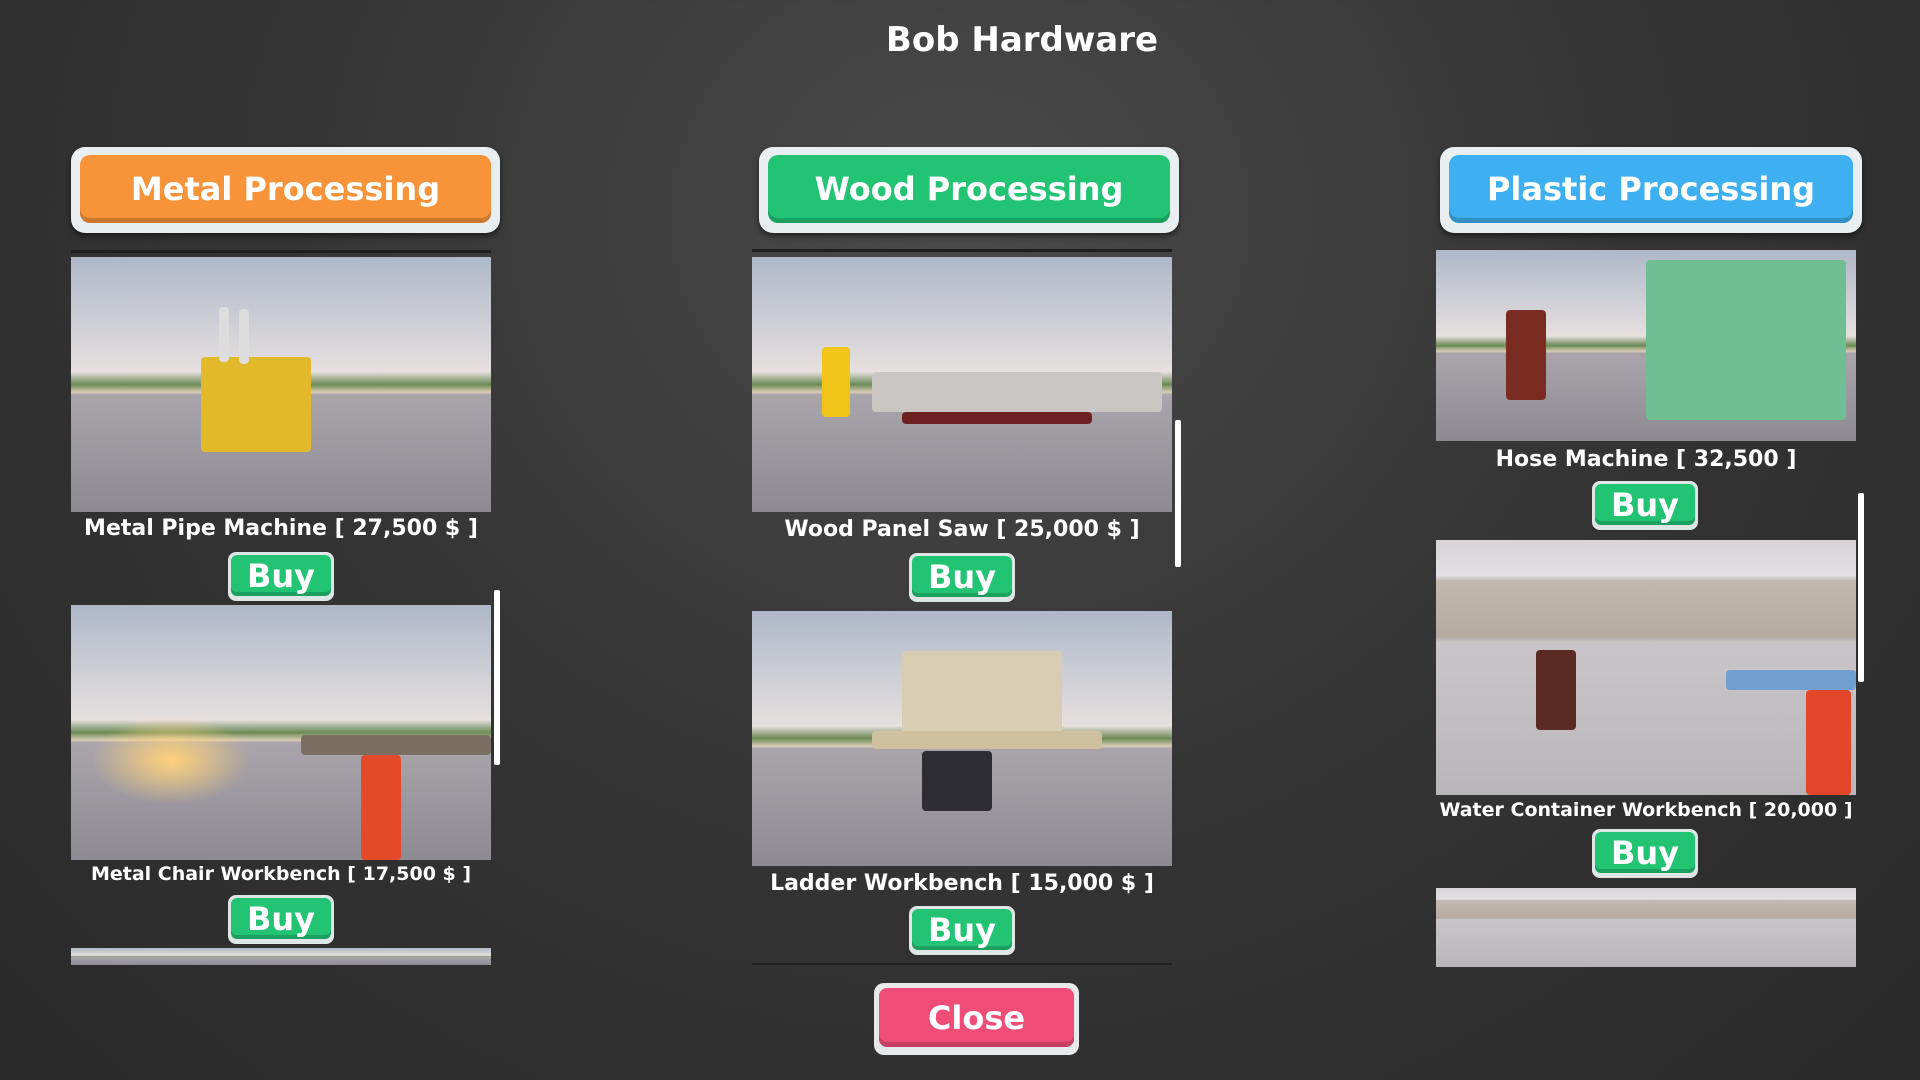 The width and height of the screenshot is (1920, 1080). I want to click on item-name: Wood Panel Saw [ 25,000 $ ], so click(962, 529).